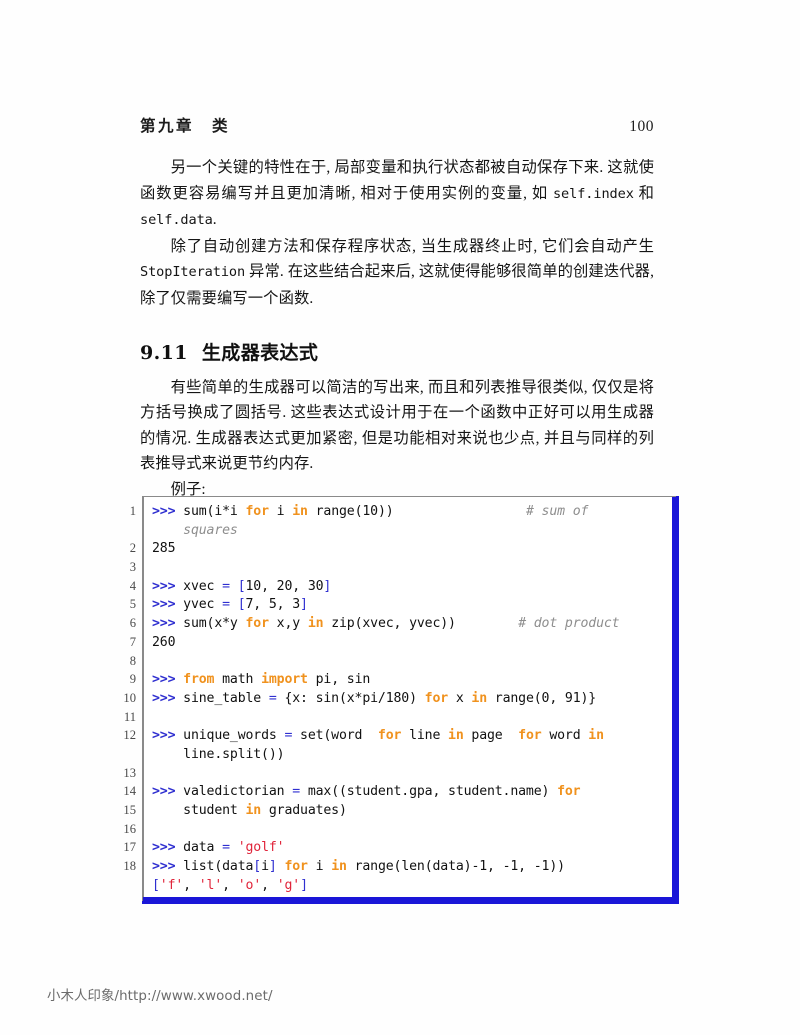 The image size is (800, 1035). I want to click on code-token-plain: set(word, so click(335, 736).